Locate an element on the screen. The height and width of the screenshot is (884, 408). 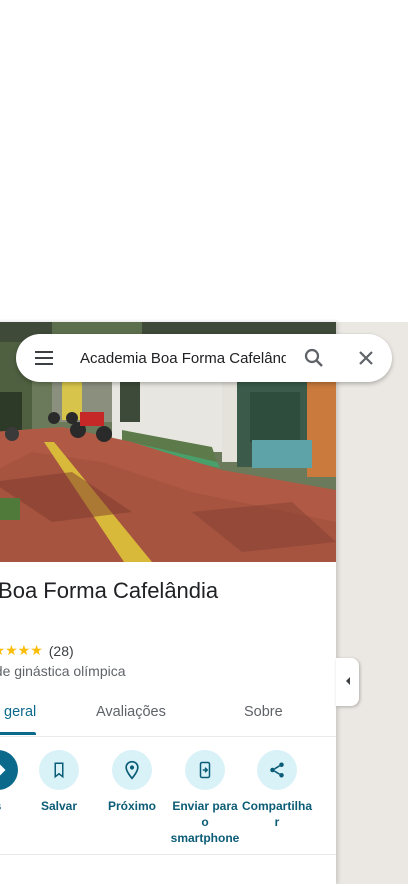
search-icon is located at coordinates (314, 358).